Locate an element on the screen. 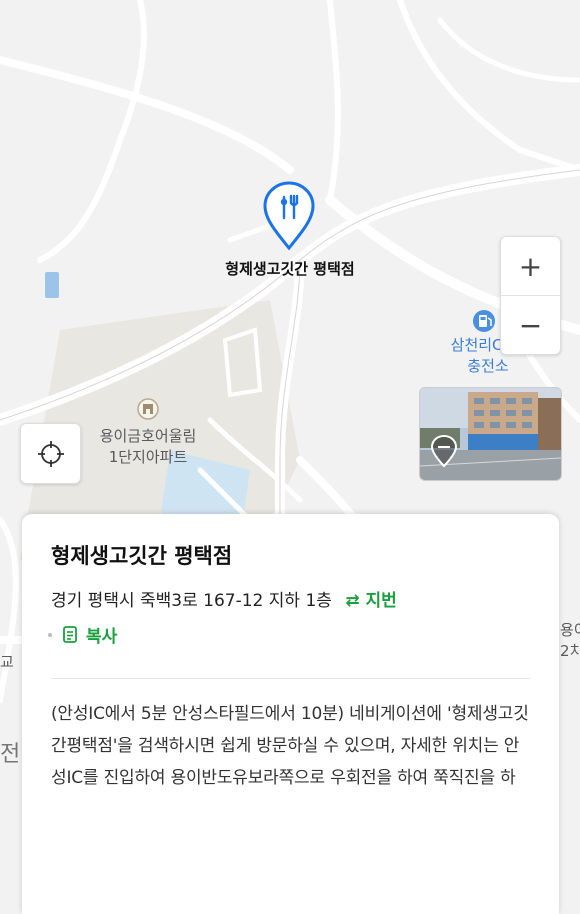 The height and width of the screenshot is (914, 580). crosshair-icon is located at coordinates (50, 453).